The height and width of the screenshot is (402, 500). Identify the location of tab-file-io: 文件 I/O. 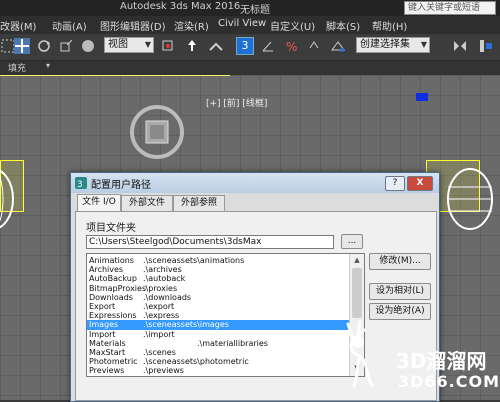
(99, 203).